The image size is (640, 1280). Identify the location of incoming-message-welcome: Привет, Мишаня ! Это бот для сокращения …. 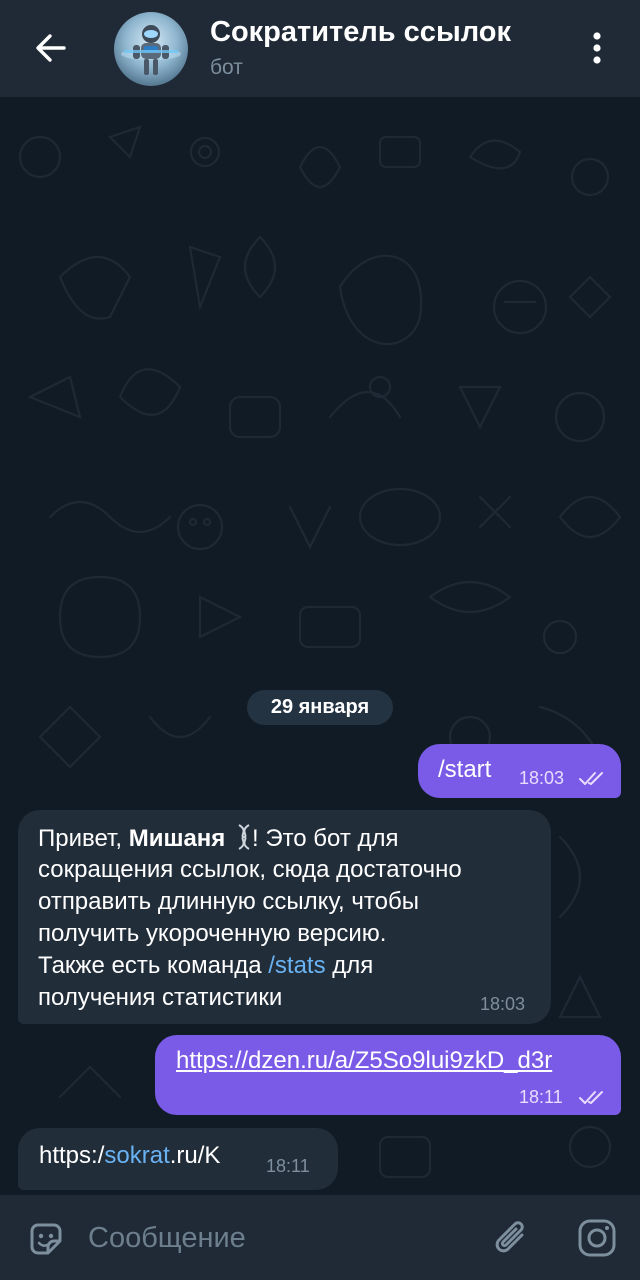
(284, 917).